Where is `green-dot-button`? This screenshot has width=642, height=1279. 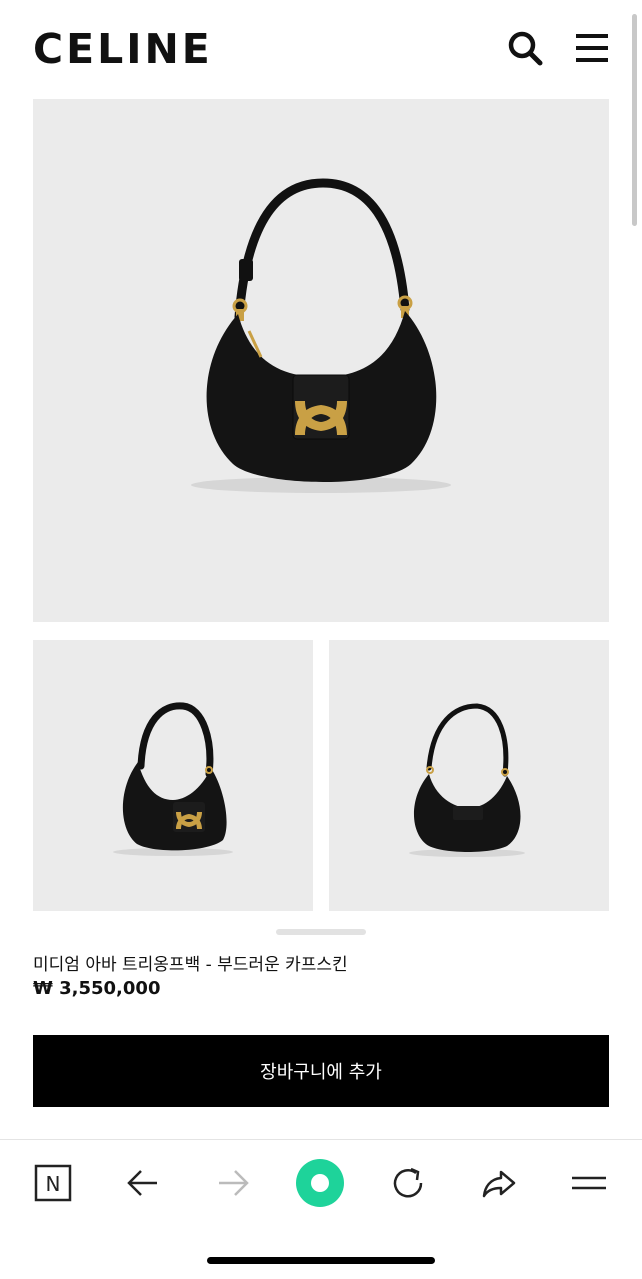 green-dot-button is located at coordinates (320, 1183).